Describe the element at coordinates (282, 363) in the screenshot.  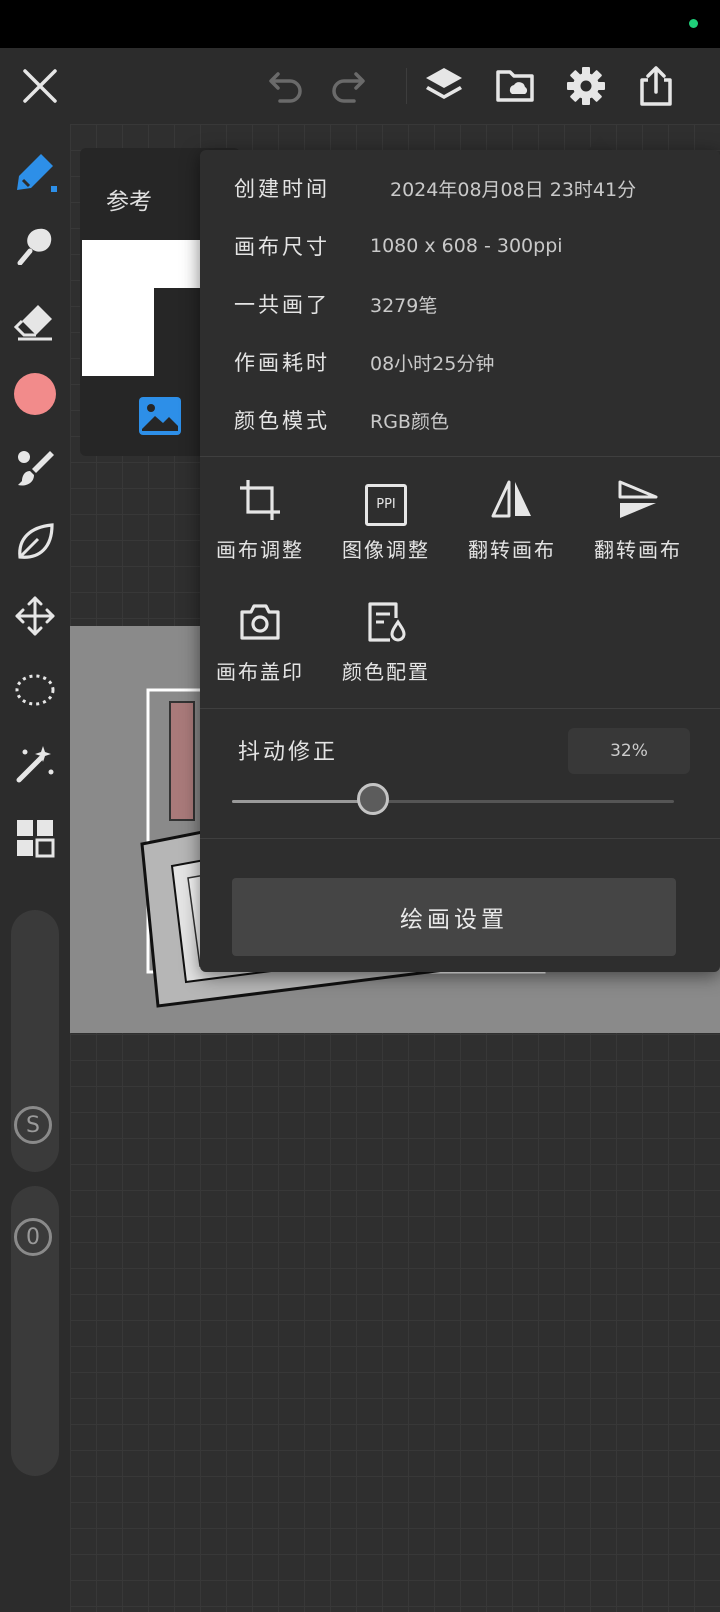
I see `info-key: 作画耗时` at that location.